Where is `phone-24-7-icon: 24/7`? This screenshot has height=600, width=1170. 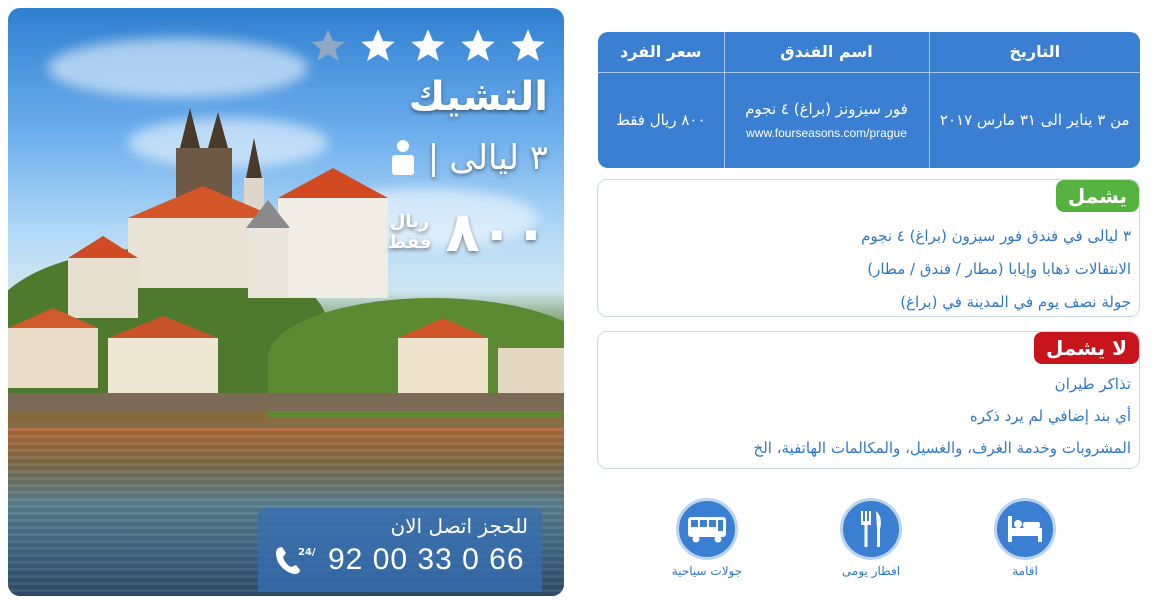
phone-24-7-icon: 24/7 is located at coordinates (296, 560).